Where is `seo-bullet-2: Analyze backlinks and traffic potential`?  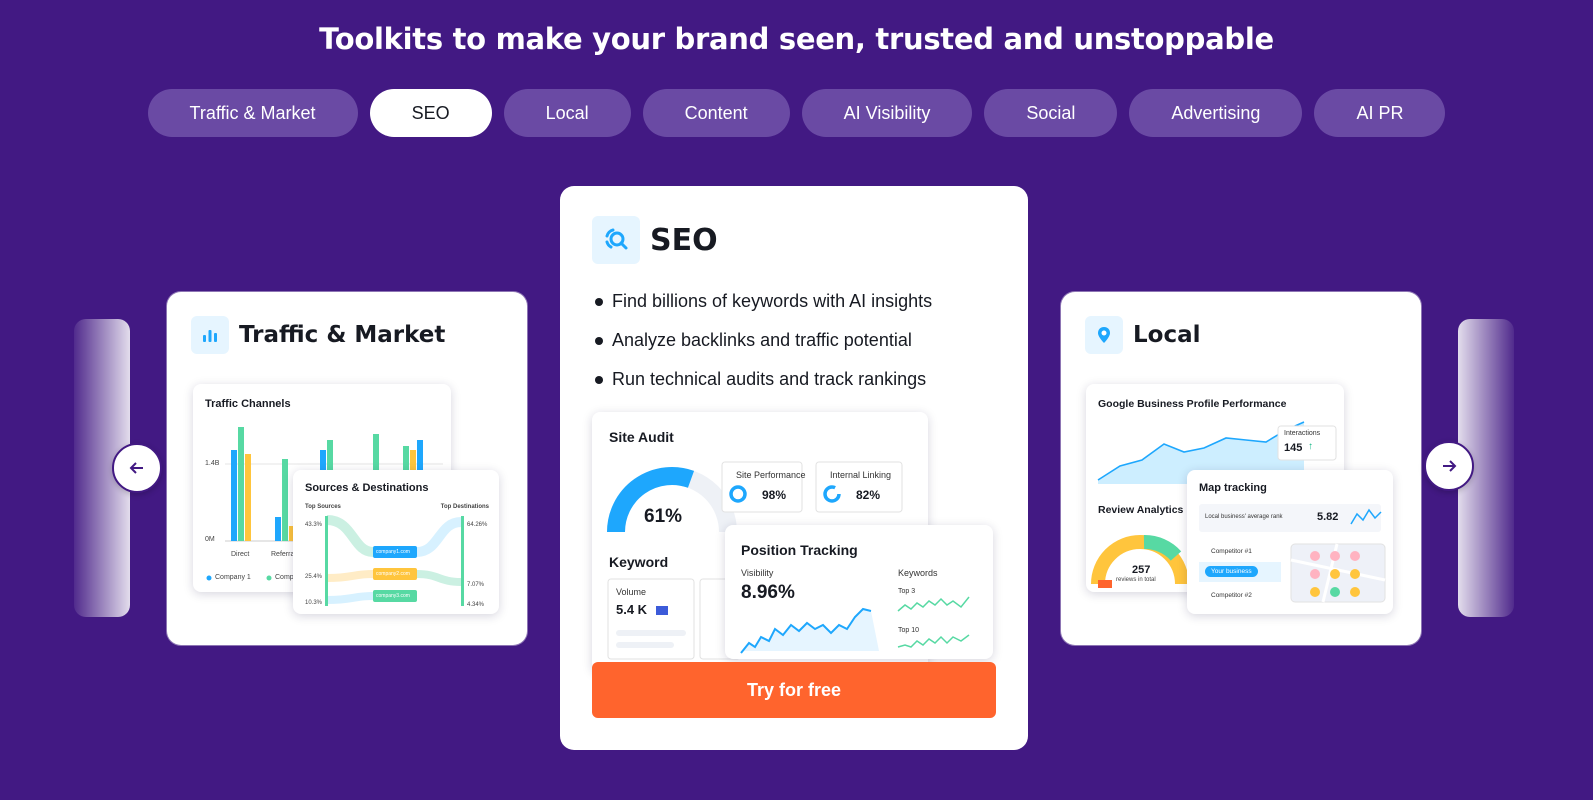 seo-bullet-2: Analyze backlinks and traffic potential is located at coordinates (762, 340).